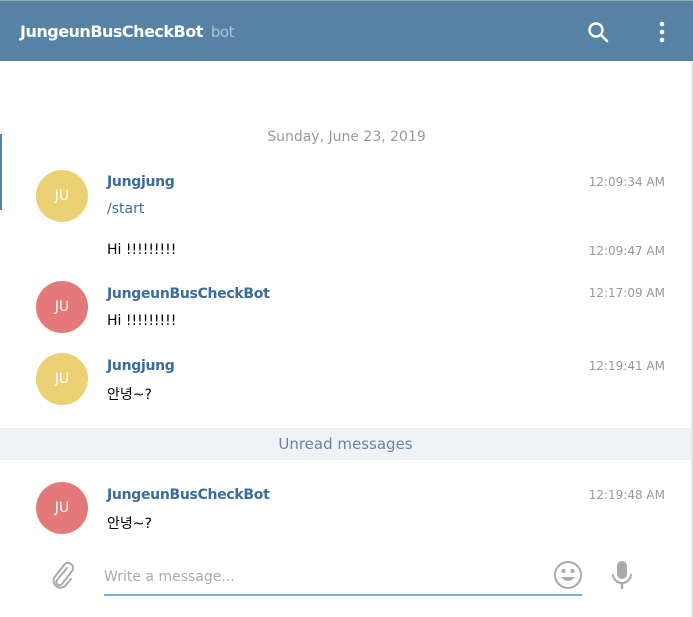 The height and width of the screenshot is (617, 693). I want to click on chat-name: JungeunBusCheckBot, so click(111, 31).